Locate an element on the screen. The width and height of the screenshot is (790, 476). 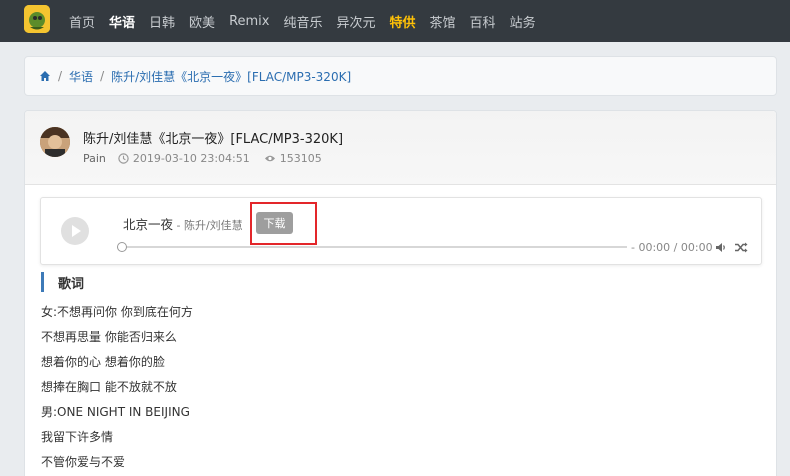
main-nav: 首页 华语 日韩 欧美 Remix 纯音乐 异次元 特供 茶馆 百科 站务 is located at coordinates (309, 21).